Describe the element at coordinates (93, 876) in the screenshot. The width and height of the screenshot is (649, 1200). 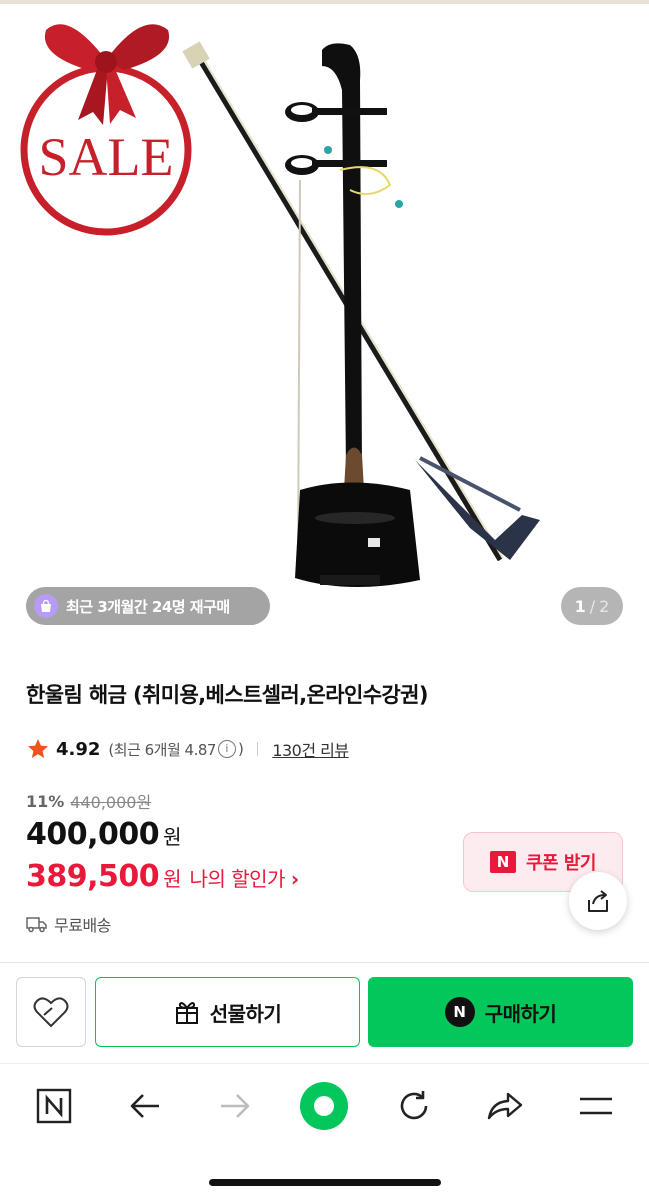
I see `my-discount-price: 389,500` at that location.